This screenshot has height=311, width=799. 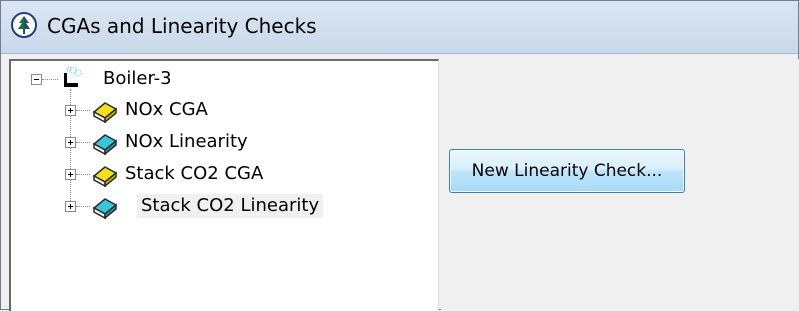 I want to click on app-logo-icon, so click(x=24, y=25).